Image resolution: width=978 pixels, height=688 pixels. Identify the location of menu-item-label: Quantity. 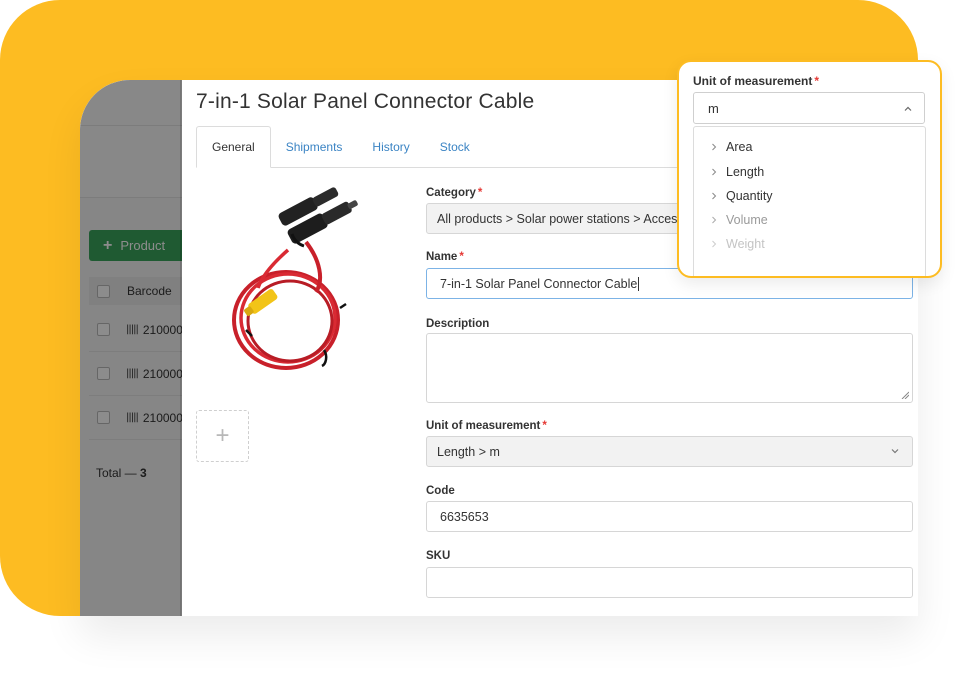
(749, 196).